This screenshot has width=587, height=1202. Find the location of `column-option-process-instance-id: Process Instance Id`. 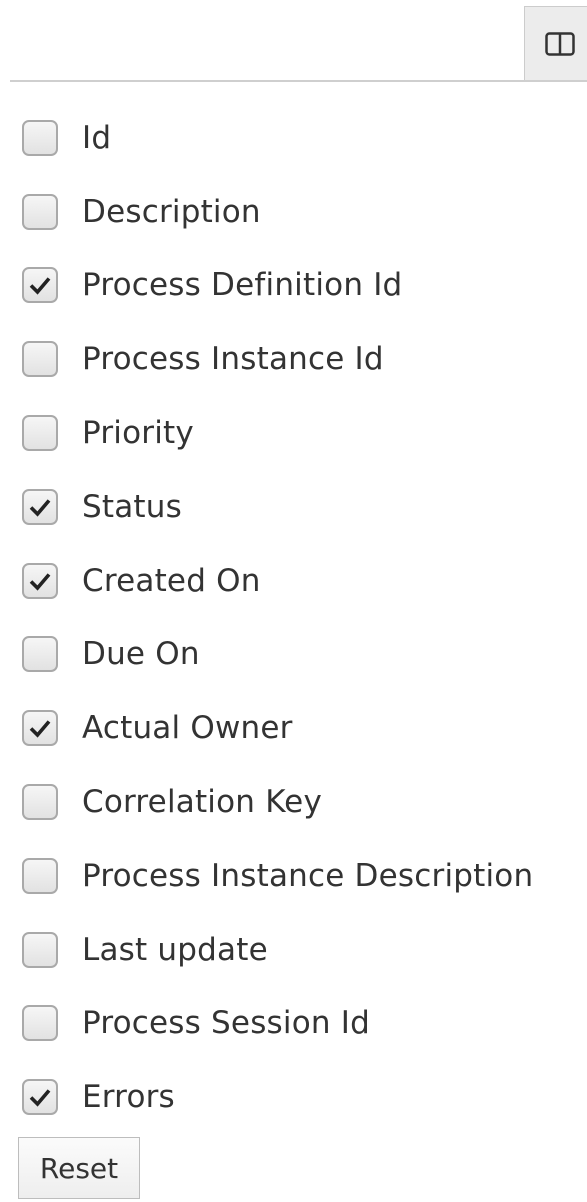

column-option-process-instance-id: Process Instance Id is located at coordinates (293, 359).